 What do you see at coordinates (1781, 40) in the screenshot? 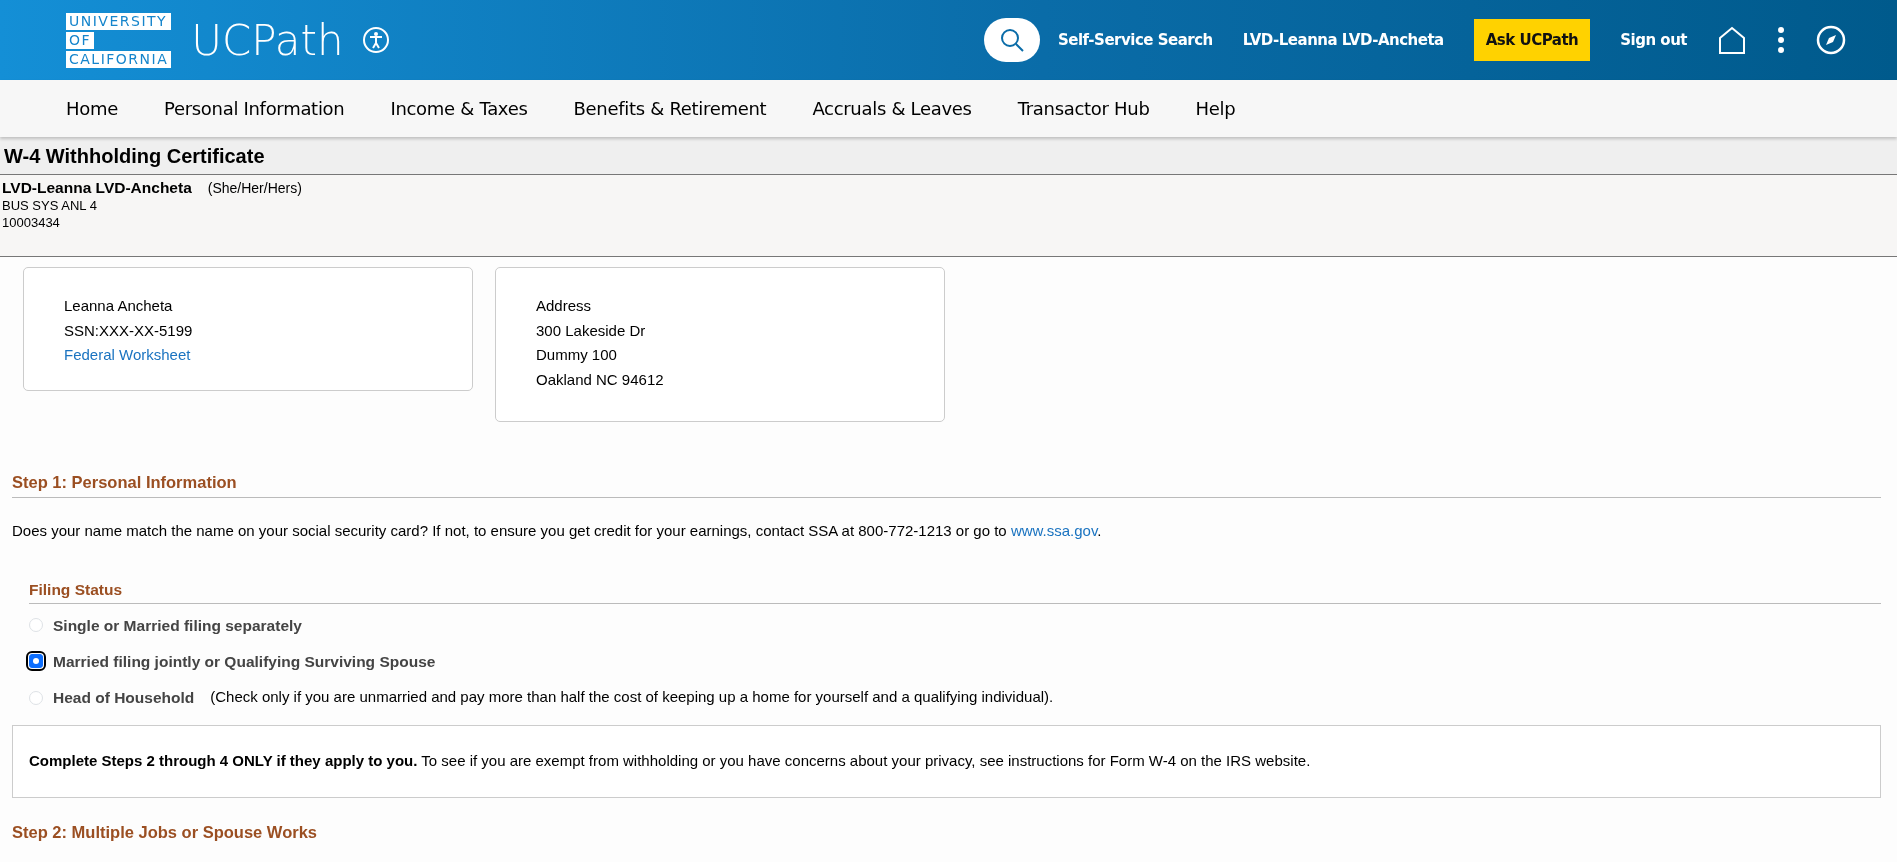
I see `more-icon` at bounding box center [1781, 40].